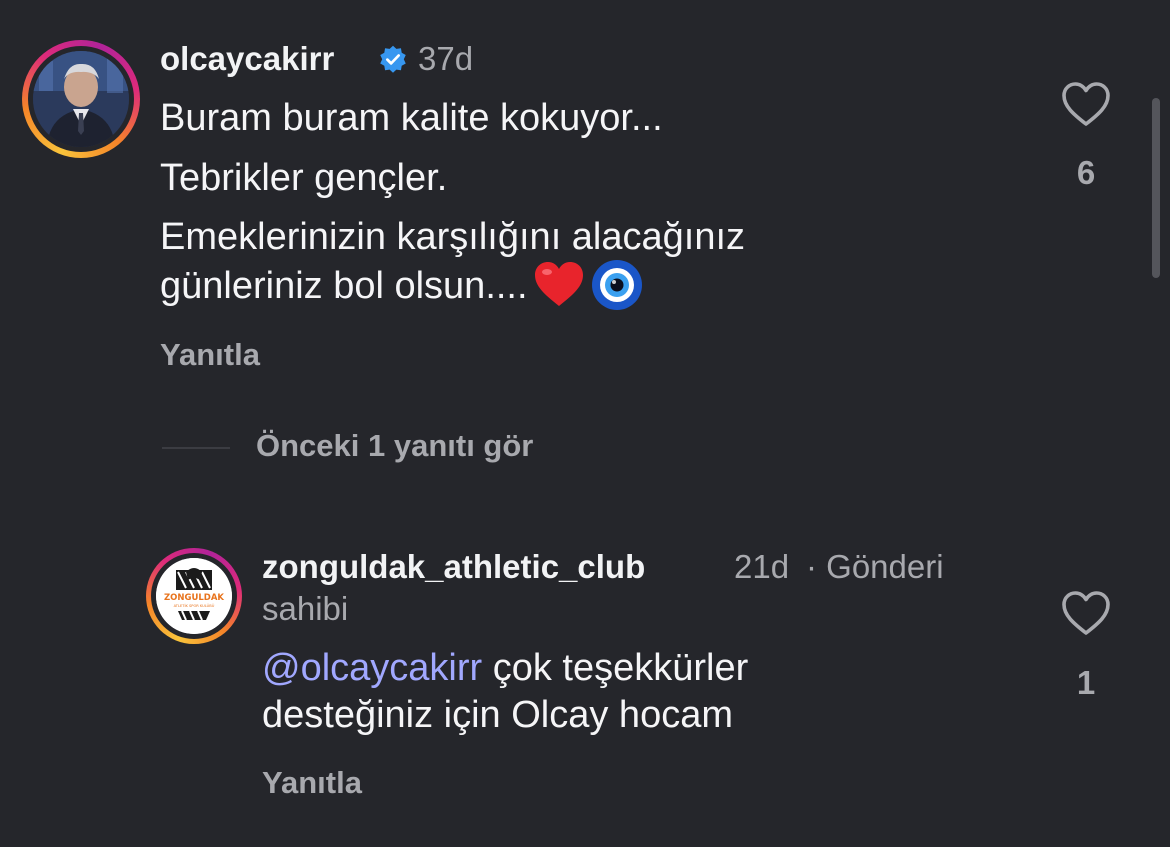  I want to click on svg-text: ZONGULDAK, so click(194, 598).